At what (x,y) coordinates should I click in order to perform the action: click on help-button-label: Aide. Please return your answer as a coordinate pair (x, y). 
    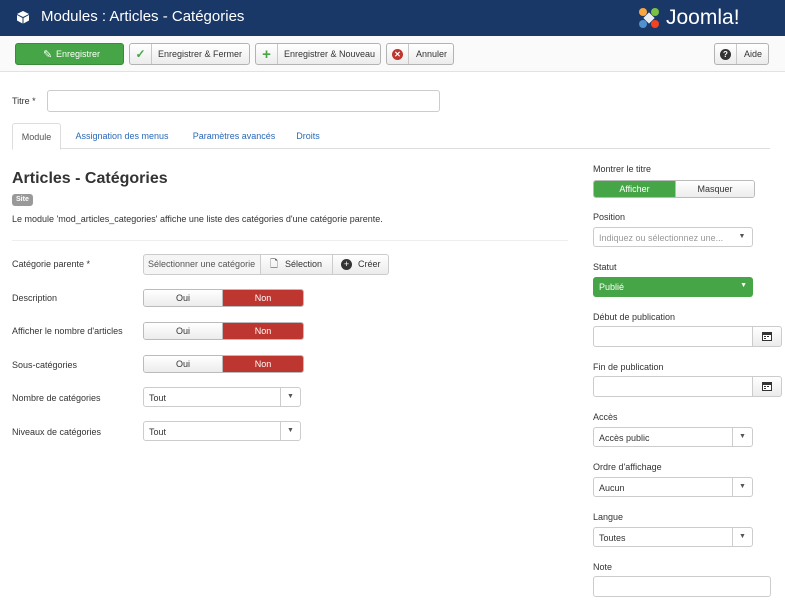
    Looking at the image, I should click on (753, 54).